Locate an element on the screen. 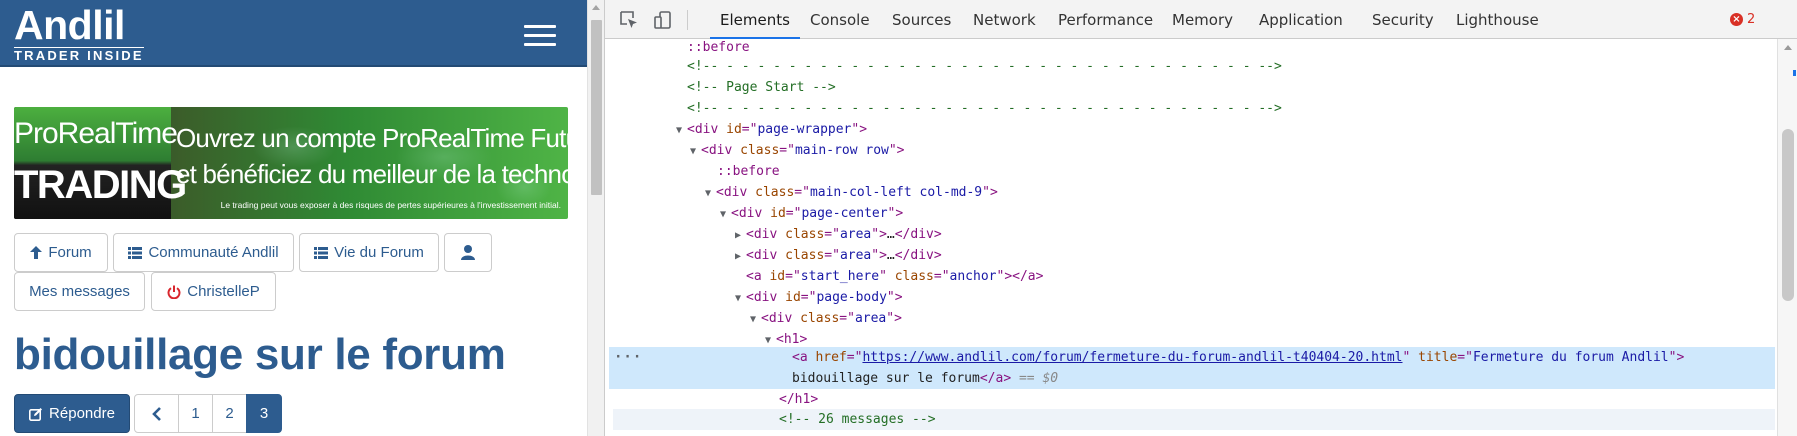  logout-button: ChristelleP is located at coordinates (213, 291).